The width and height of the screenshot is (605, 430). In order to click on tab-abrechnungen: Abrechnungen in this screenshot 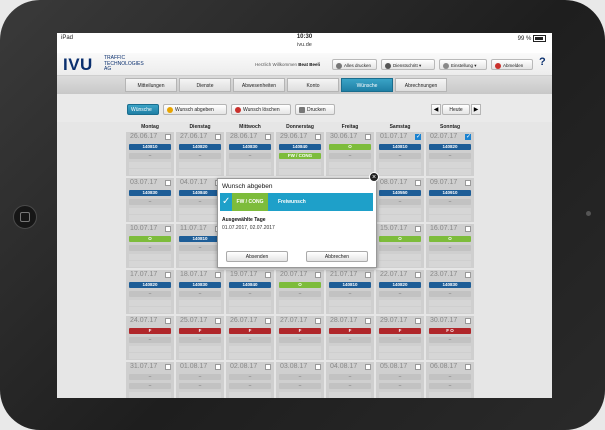, I will do `click(421, 85)`.